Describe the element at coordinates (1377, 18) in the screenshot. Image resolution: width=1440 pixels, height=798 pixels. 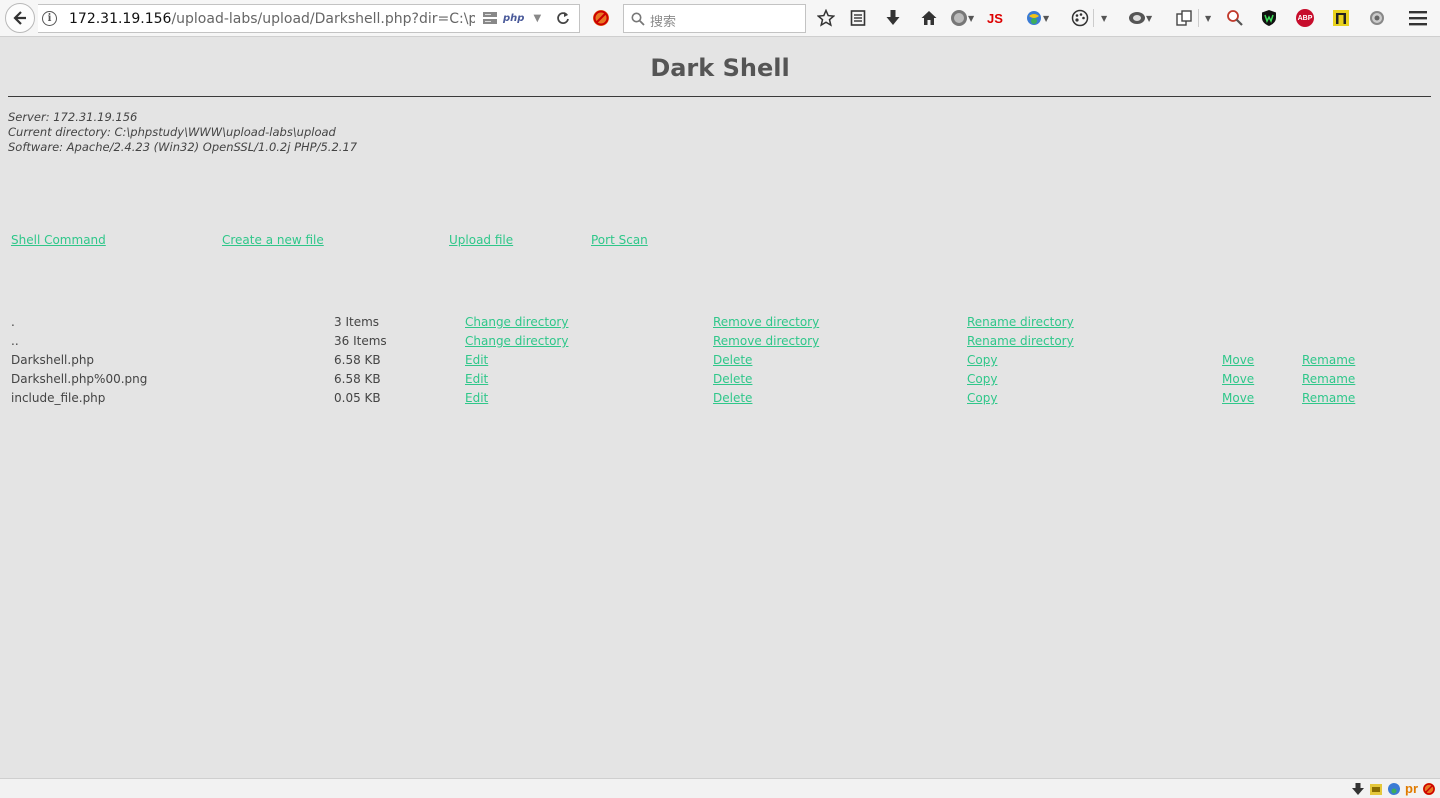
I see `gear-icon` at that location.